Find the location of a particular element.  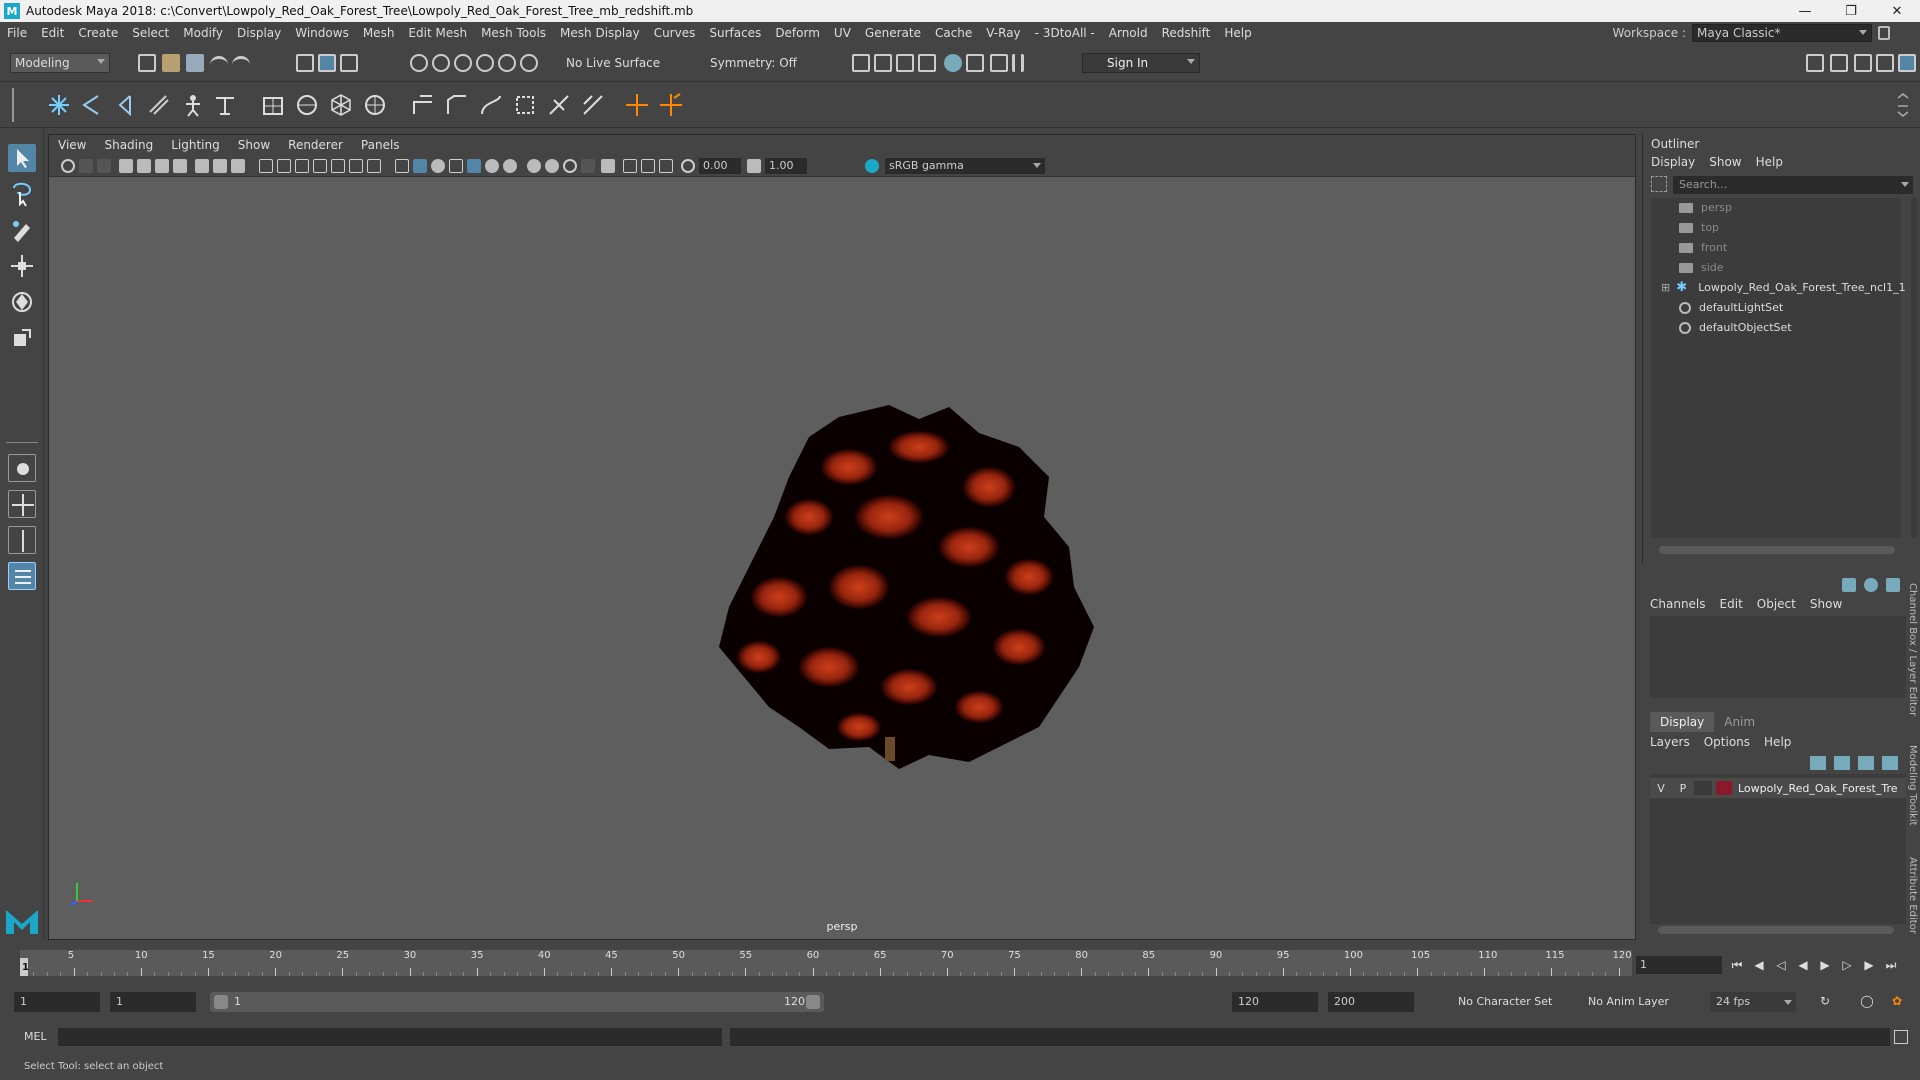

outliner-item: top is located at coordinates (1699, 228).